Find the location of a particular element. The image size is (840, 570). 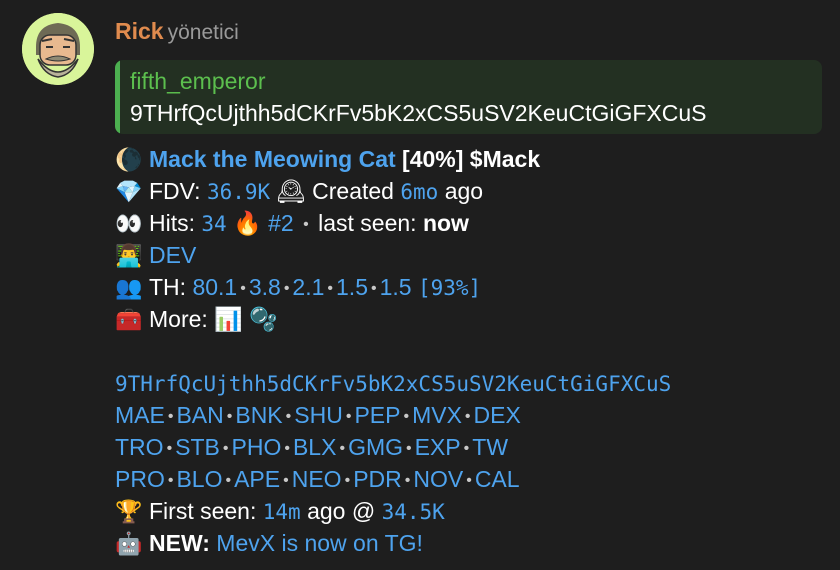

th-label: TH: is located at coordinates (168, 287).